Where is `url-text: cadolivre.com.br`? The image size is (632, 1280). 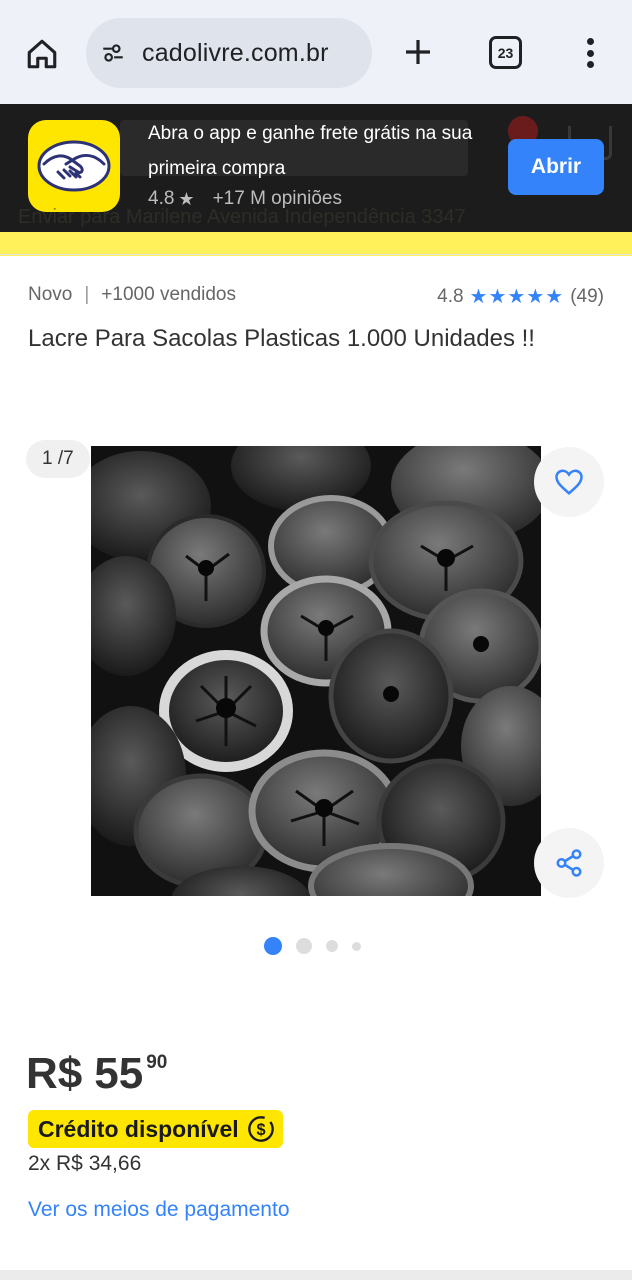
url-text: cadolivre.com.br is located at coordinates (235, 52).